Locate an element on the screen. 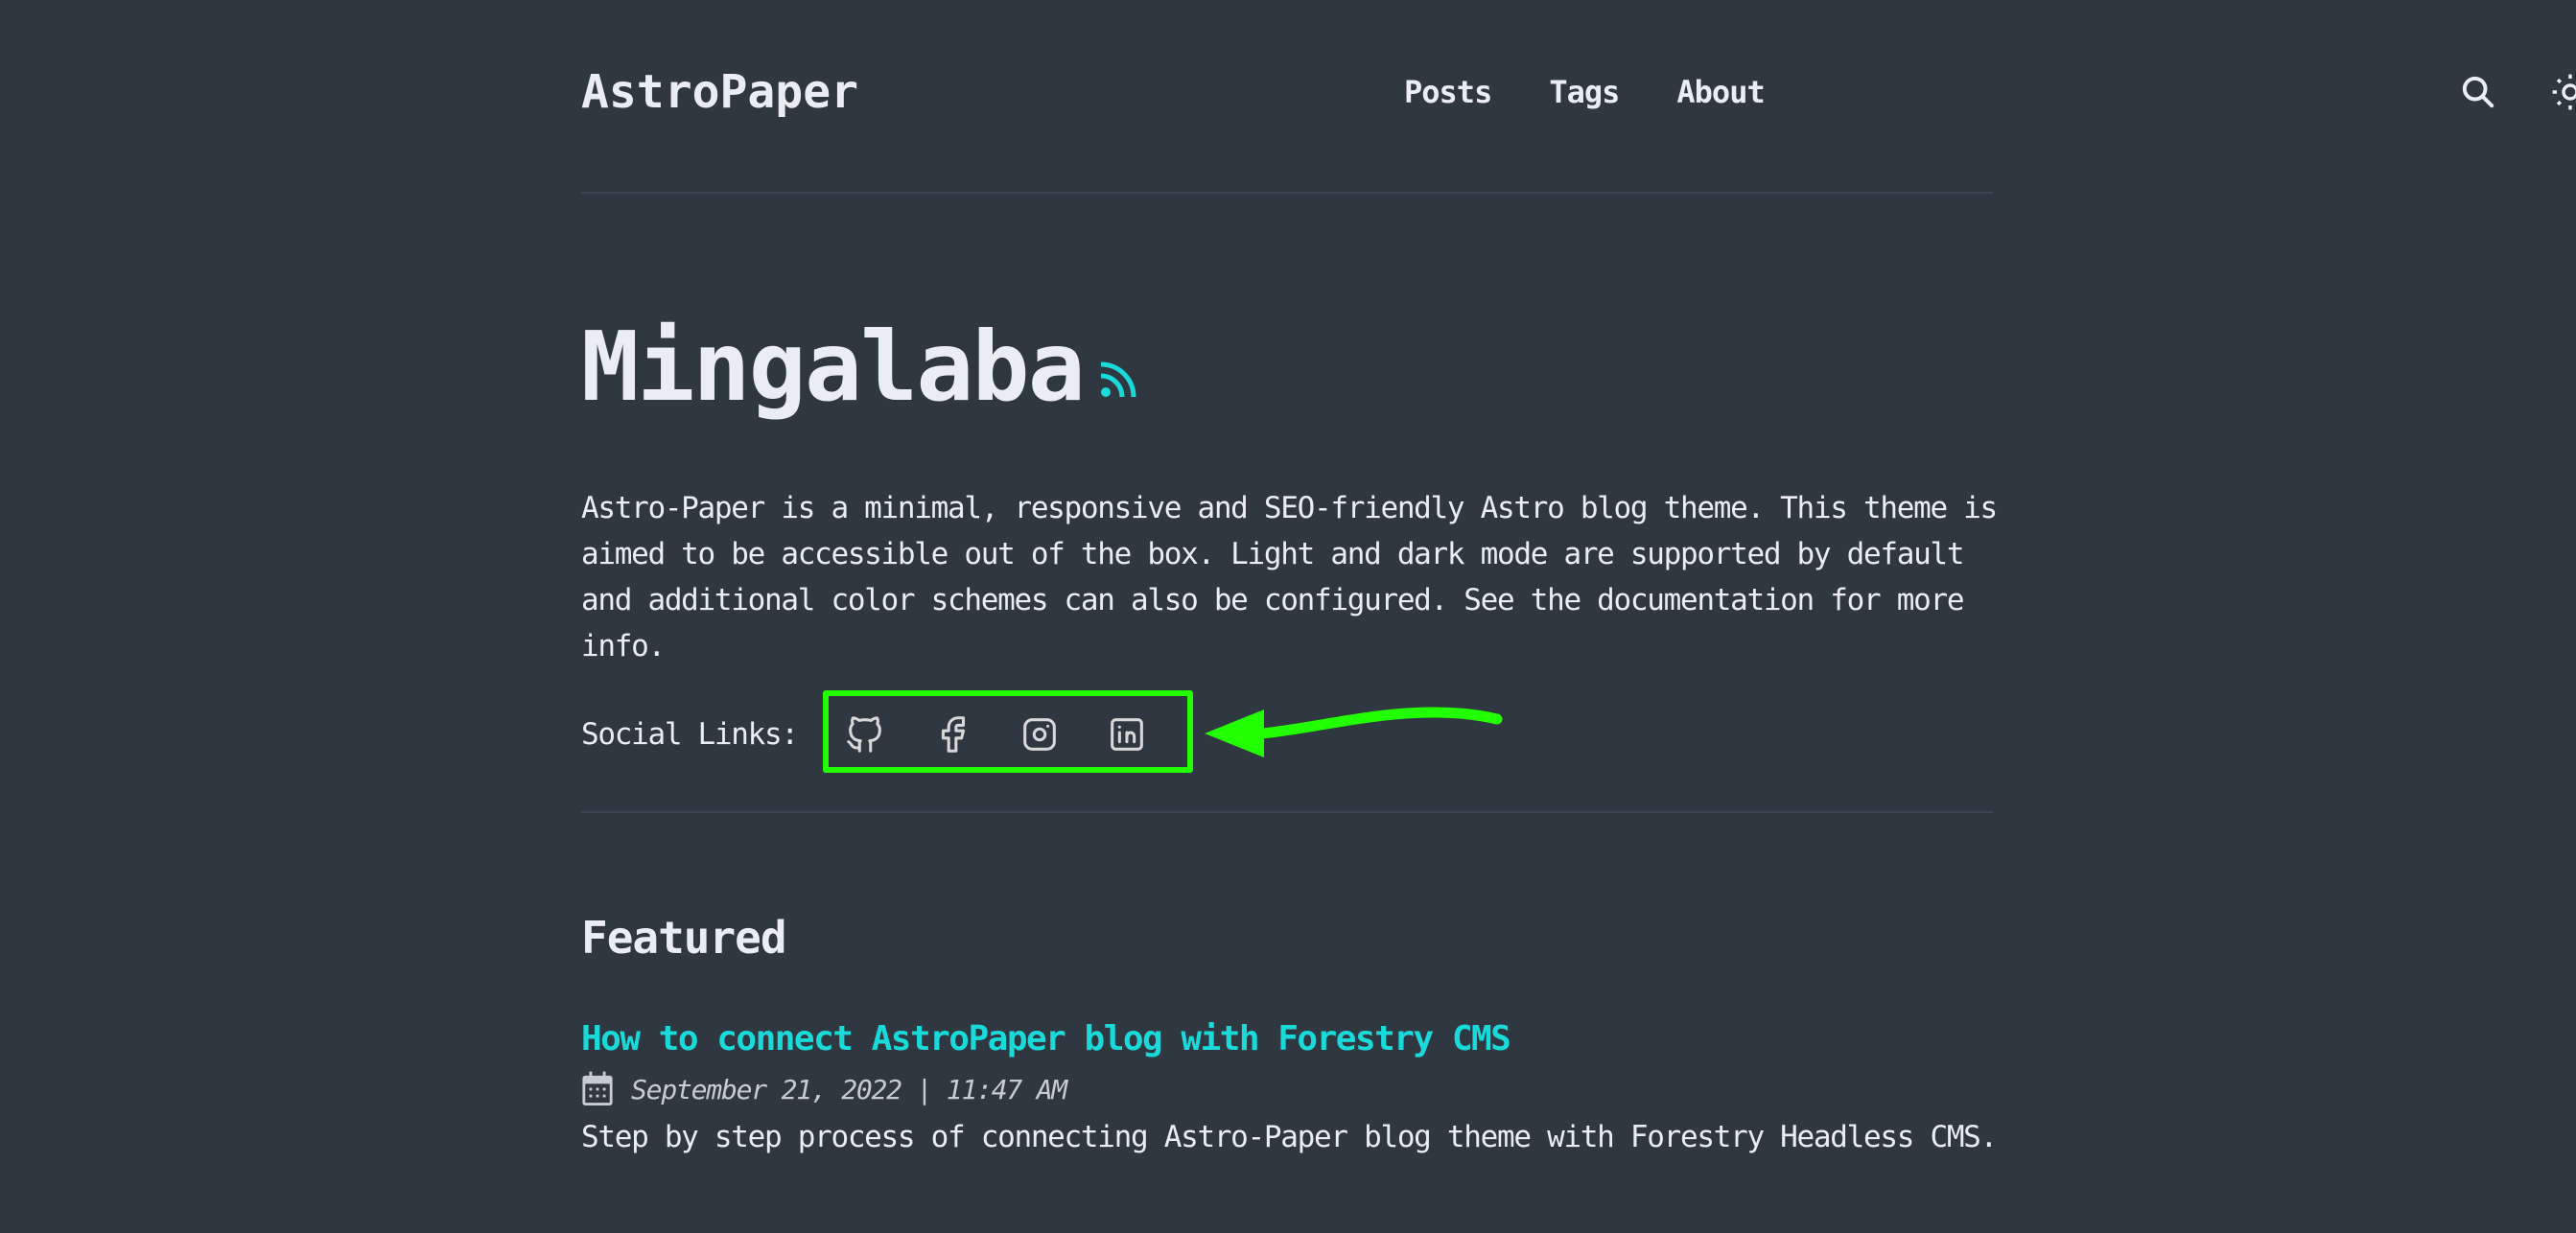 This screenshot has height=1233, width=2576. nav-about: About is located at coordinates (1720, 92).